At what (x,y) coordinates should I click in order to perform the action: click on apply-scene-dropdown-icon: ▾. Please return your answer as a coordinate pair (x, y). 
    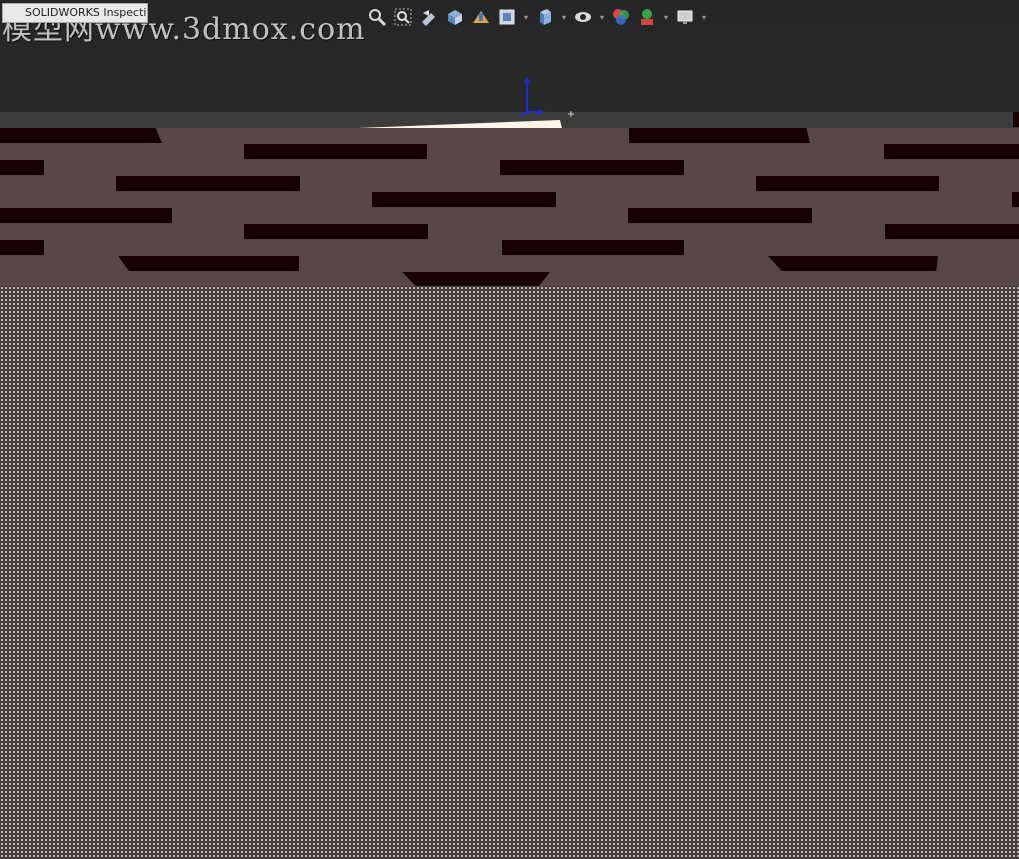
    Looking at the image, I should click on (666, 17).